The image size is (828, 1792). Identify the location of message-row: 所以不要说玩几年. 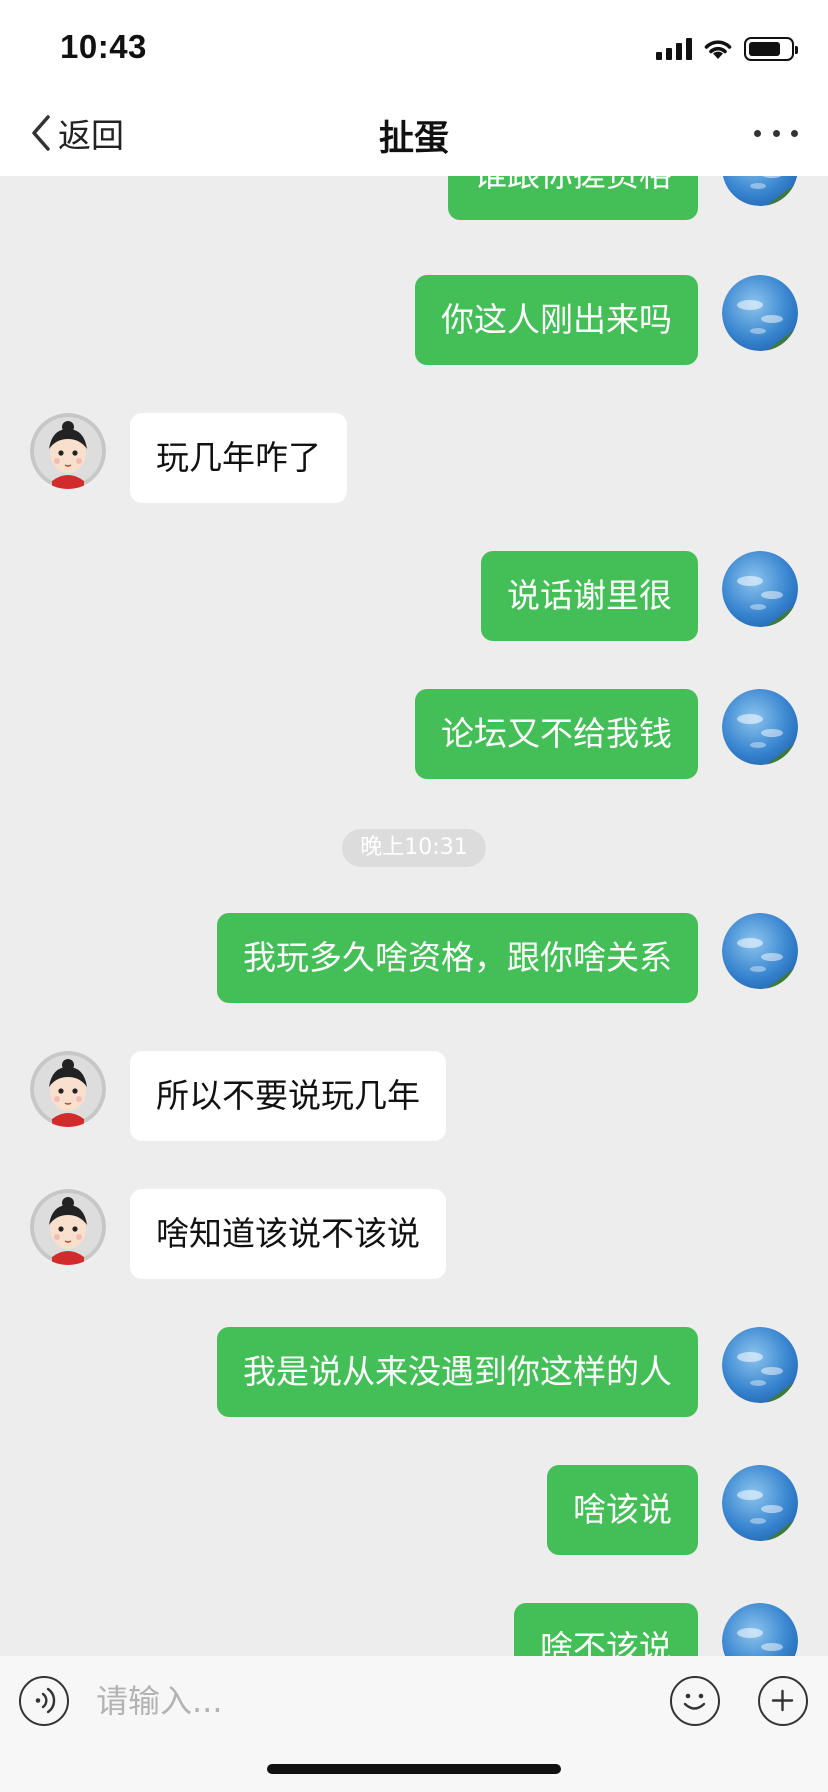
(414, 1096).